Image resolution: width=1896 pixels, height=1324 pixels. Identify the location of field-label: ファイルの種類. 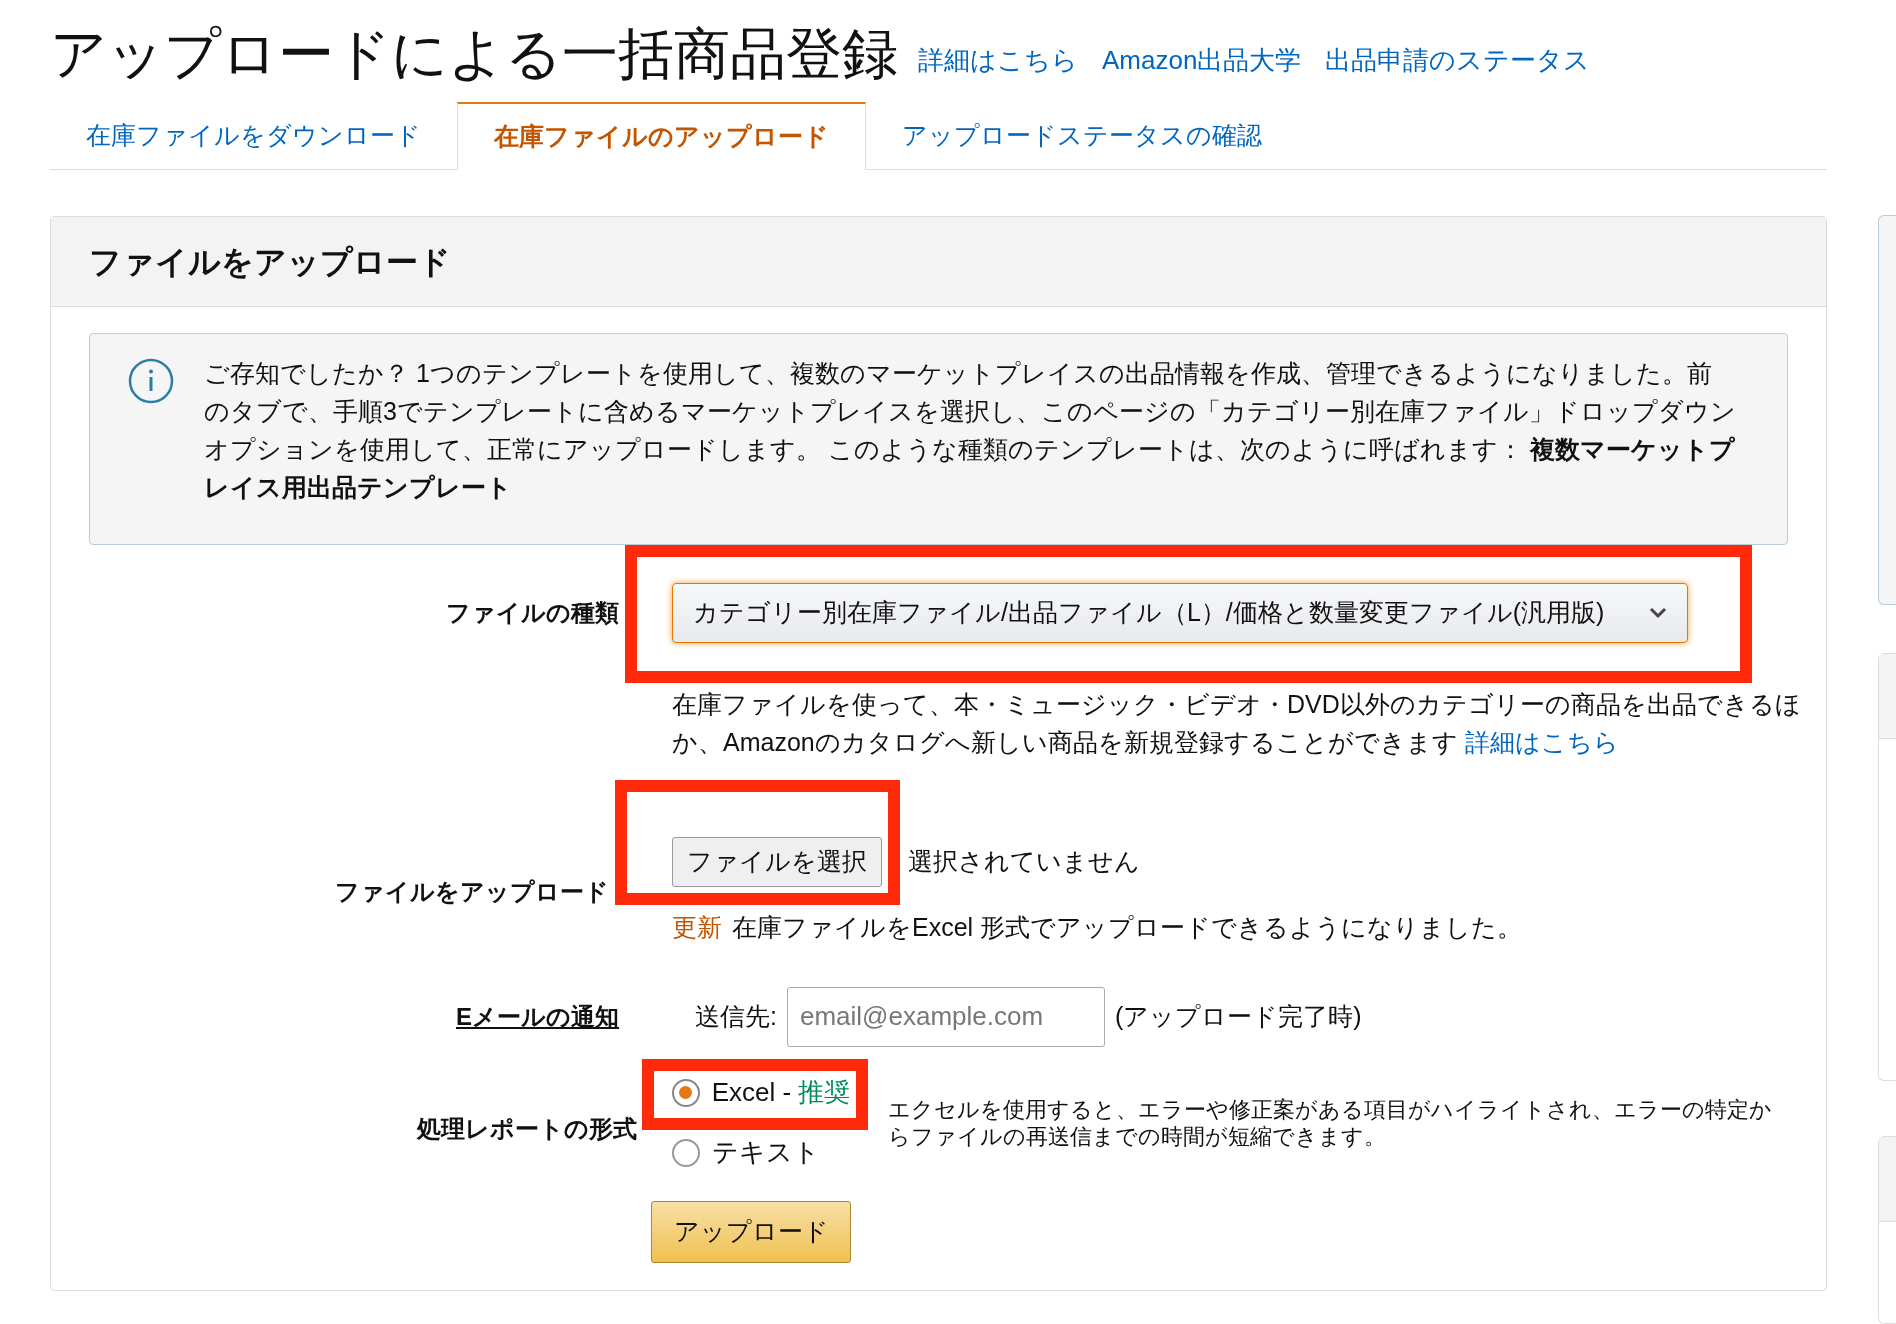
(532, 613).